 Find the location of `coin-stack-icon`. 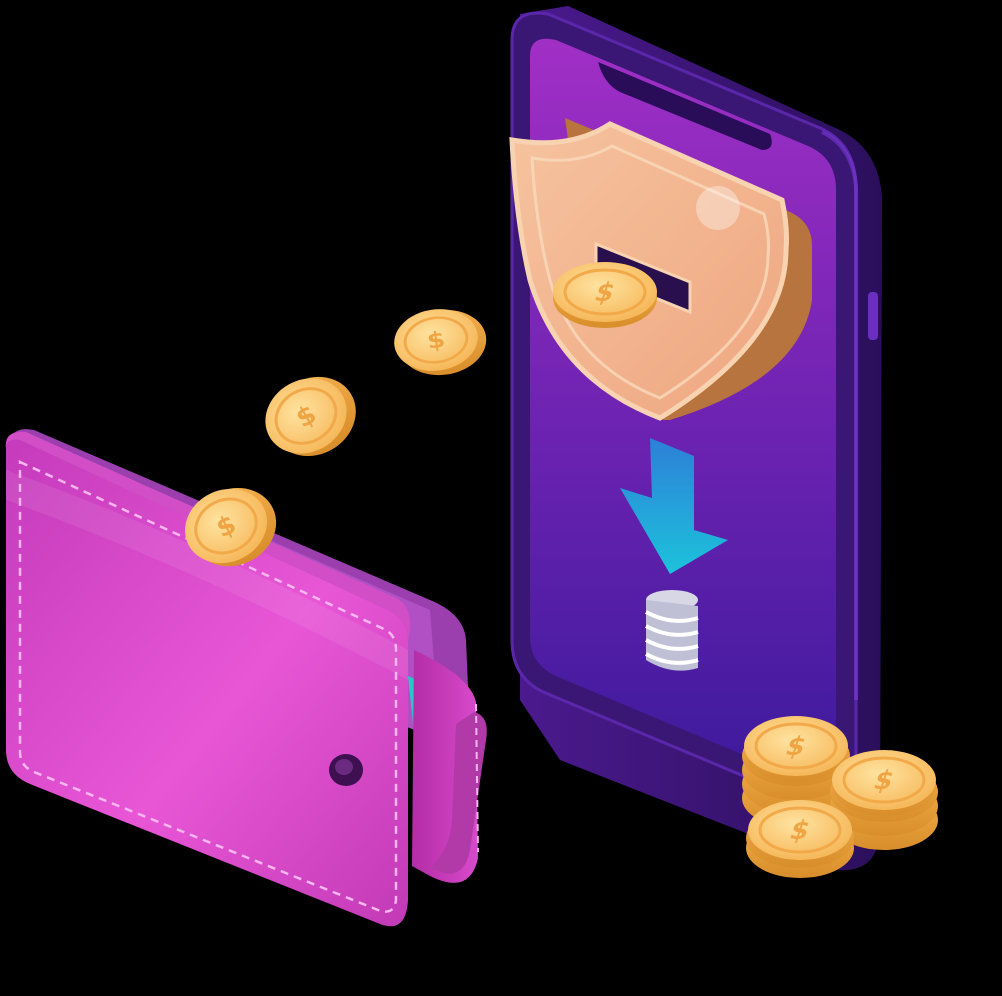

coin-stack-icon is located at coordinates (672, 630).